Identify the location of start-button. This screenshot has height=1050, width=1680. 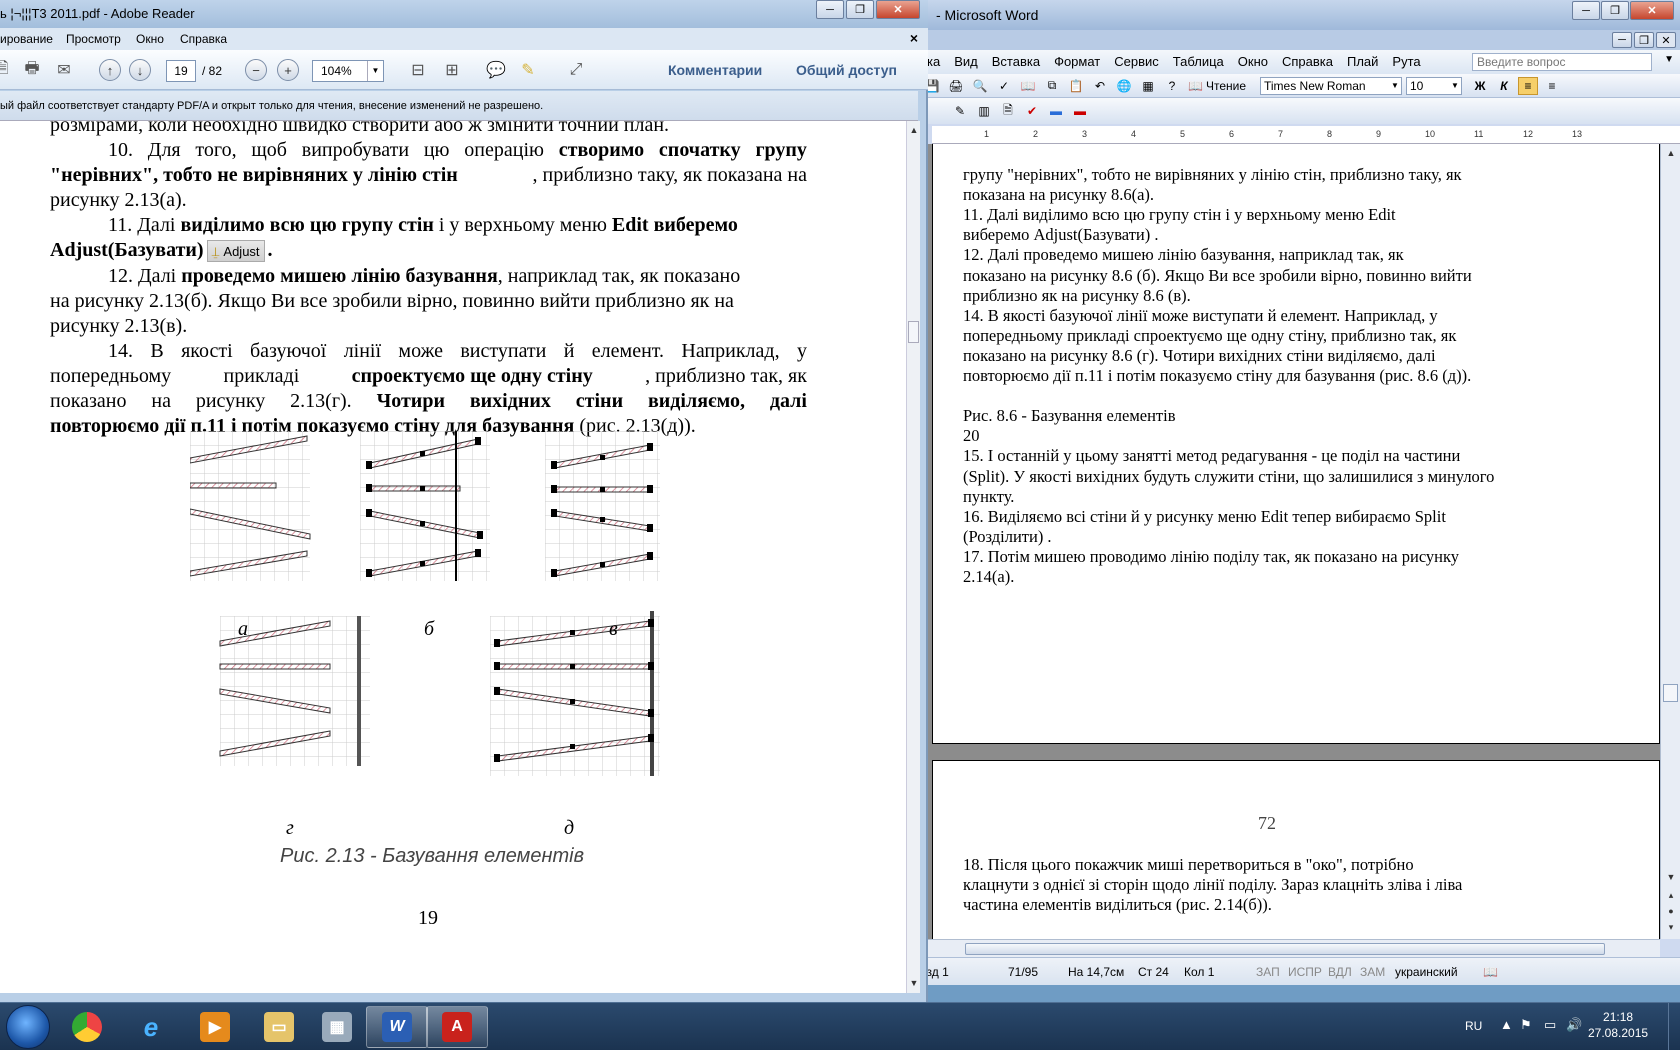
(28, 1027).